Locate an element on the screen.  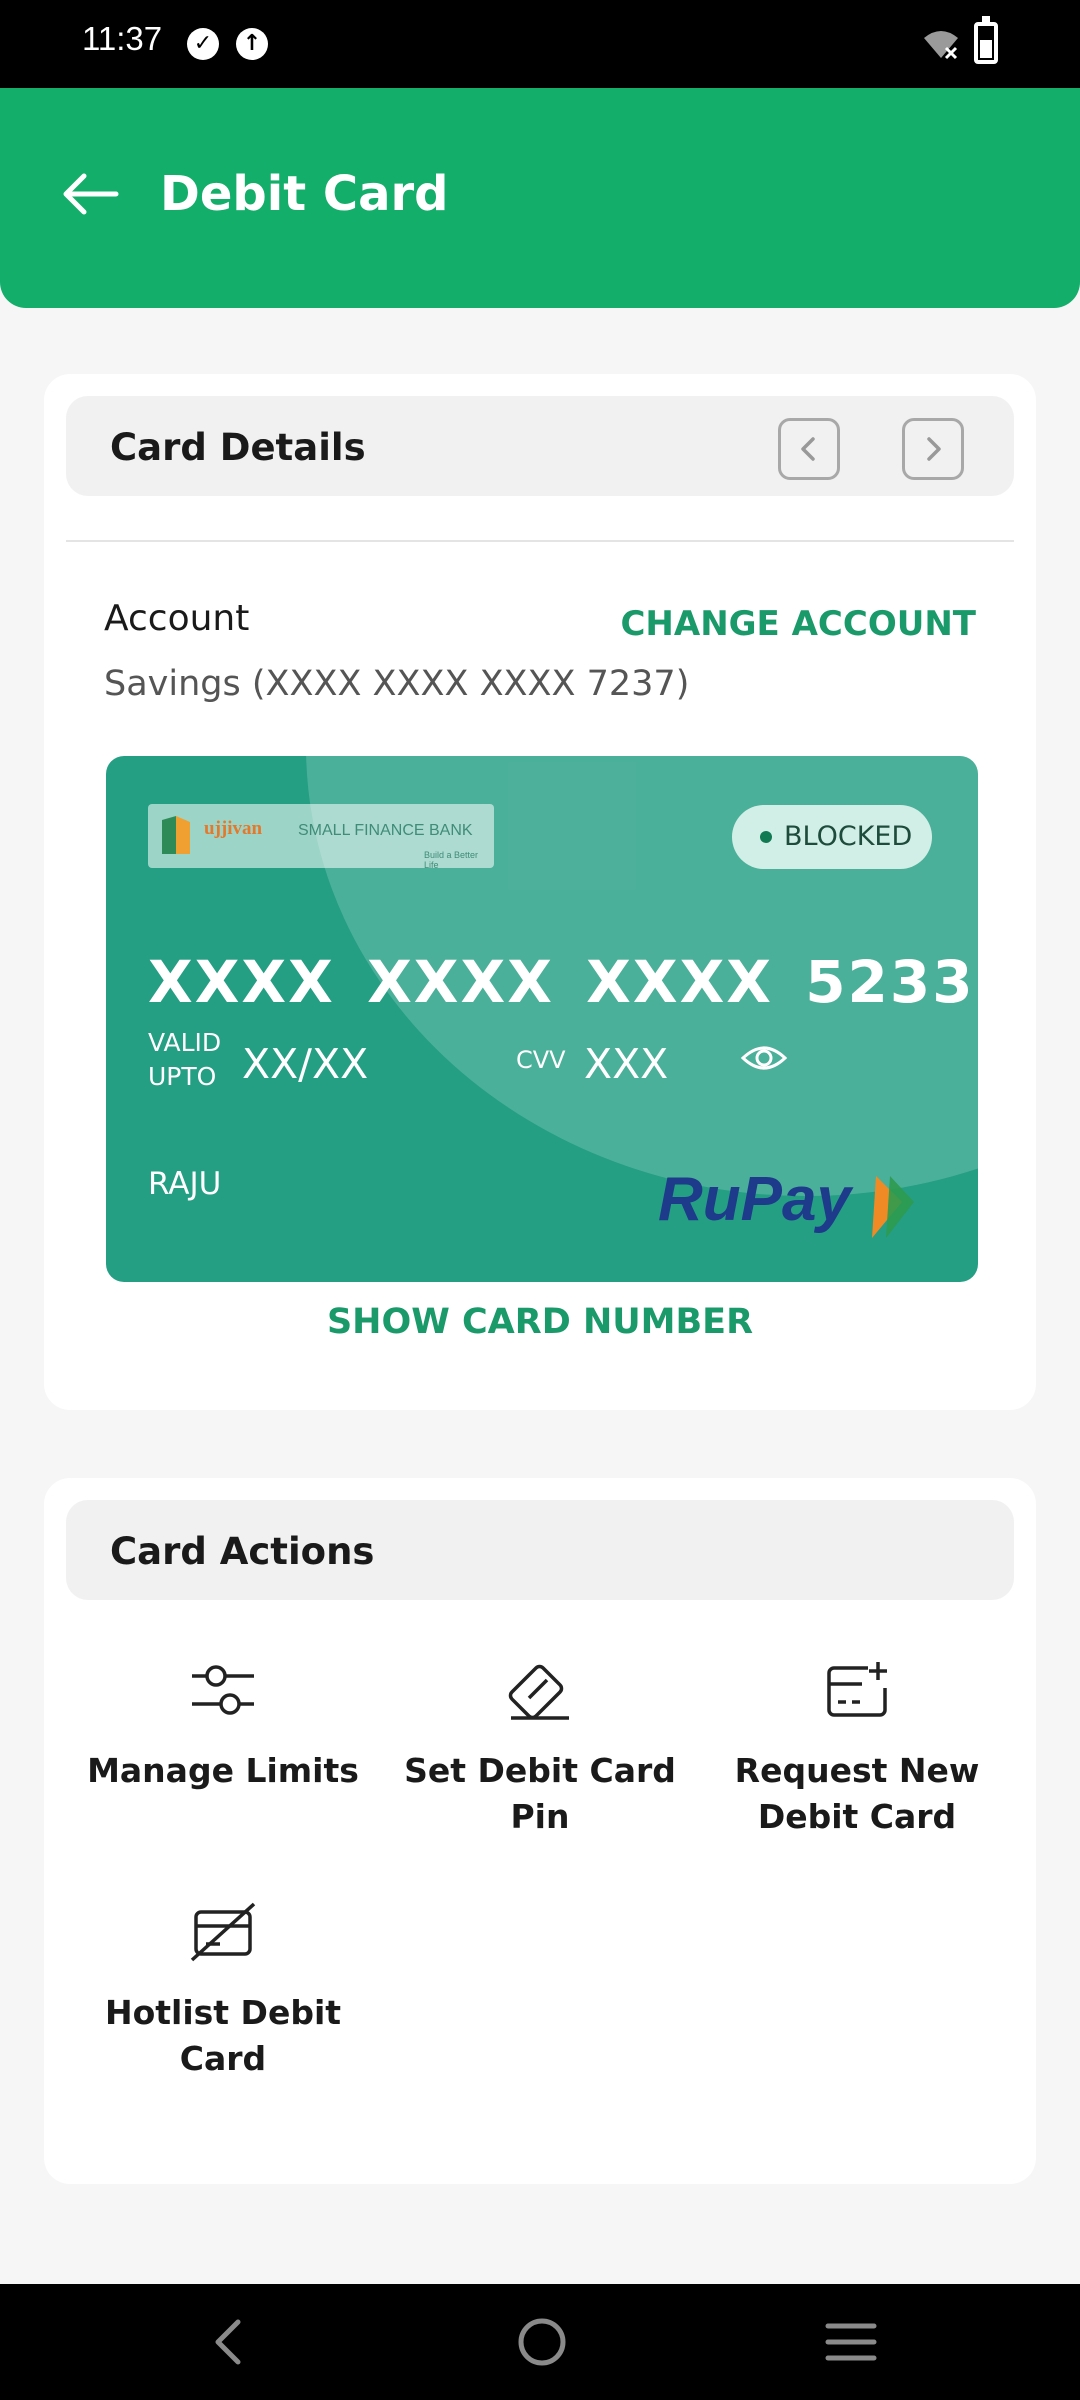
next-card-button is located at coordinates (933, 449).